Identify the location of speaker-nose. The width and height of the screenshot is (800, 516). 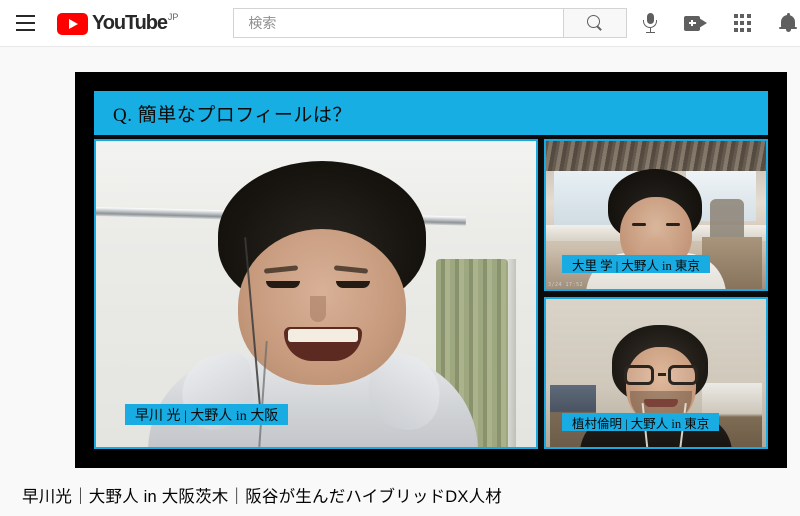
(318, 309).